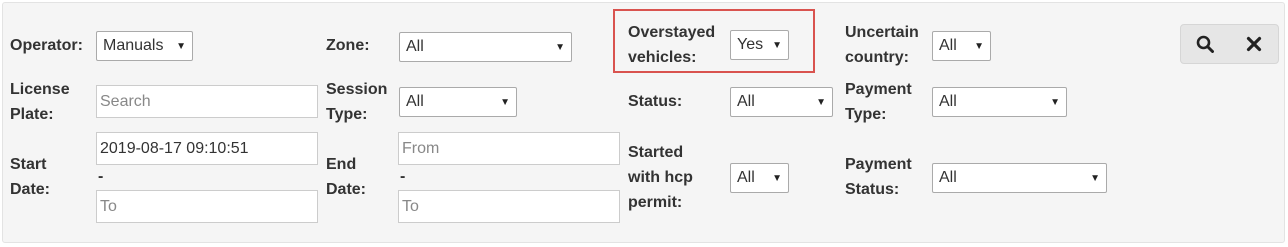 The height and width of the screenshot is (247, 1288). What do you see at coordinates (878, 177) in the screenshot?
I see `payment-status-label: Payment Status:` at bounding box center [878, 177].